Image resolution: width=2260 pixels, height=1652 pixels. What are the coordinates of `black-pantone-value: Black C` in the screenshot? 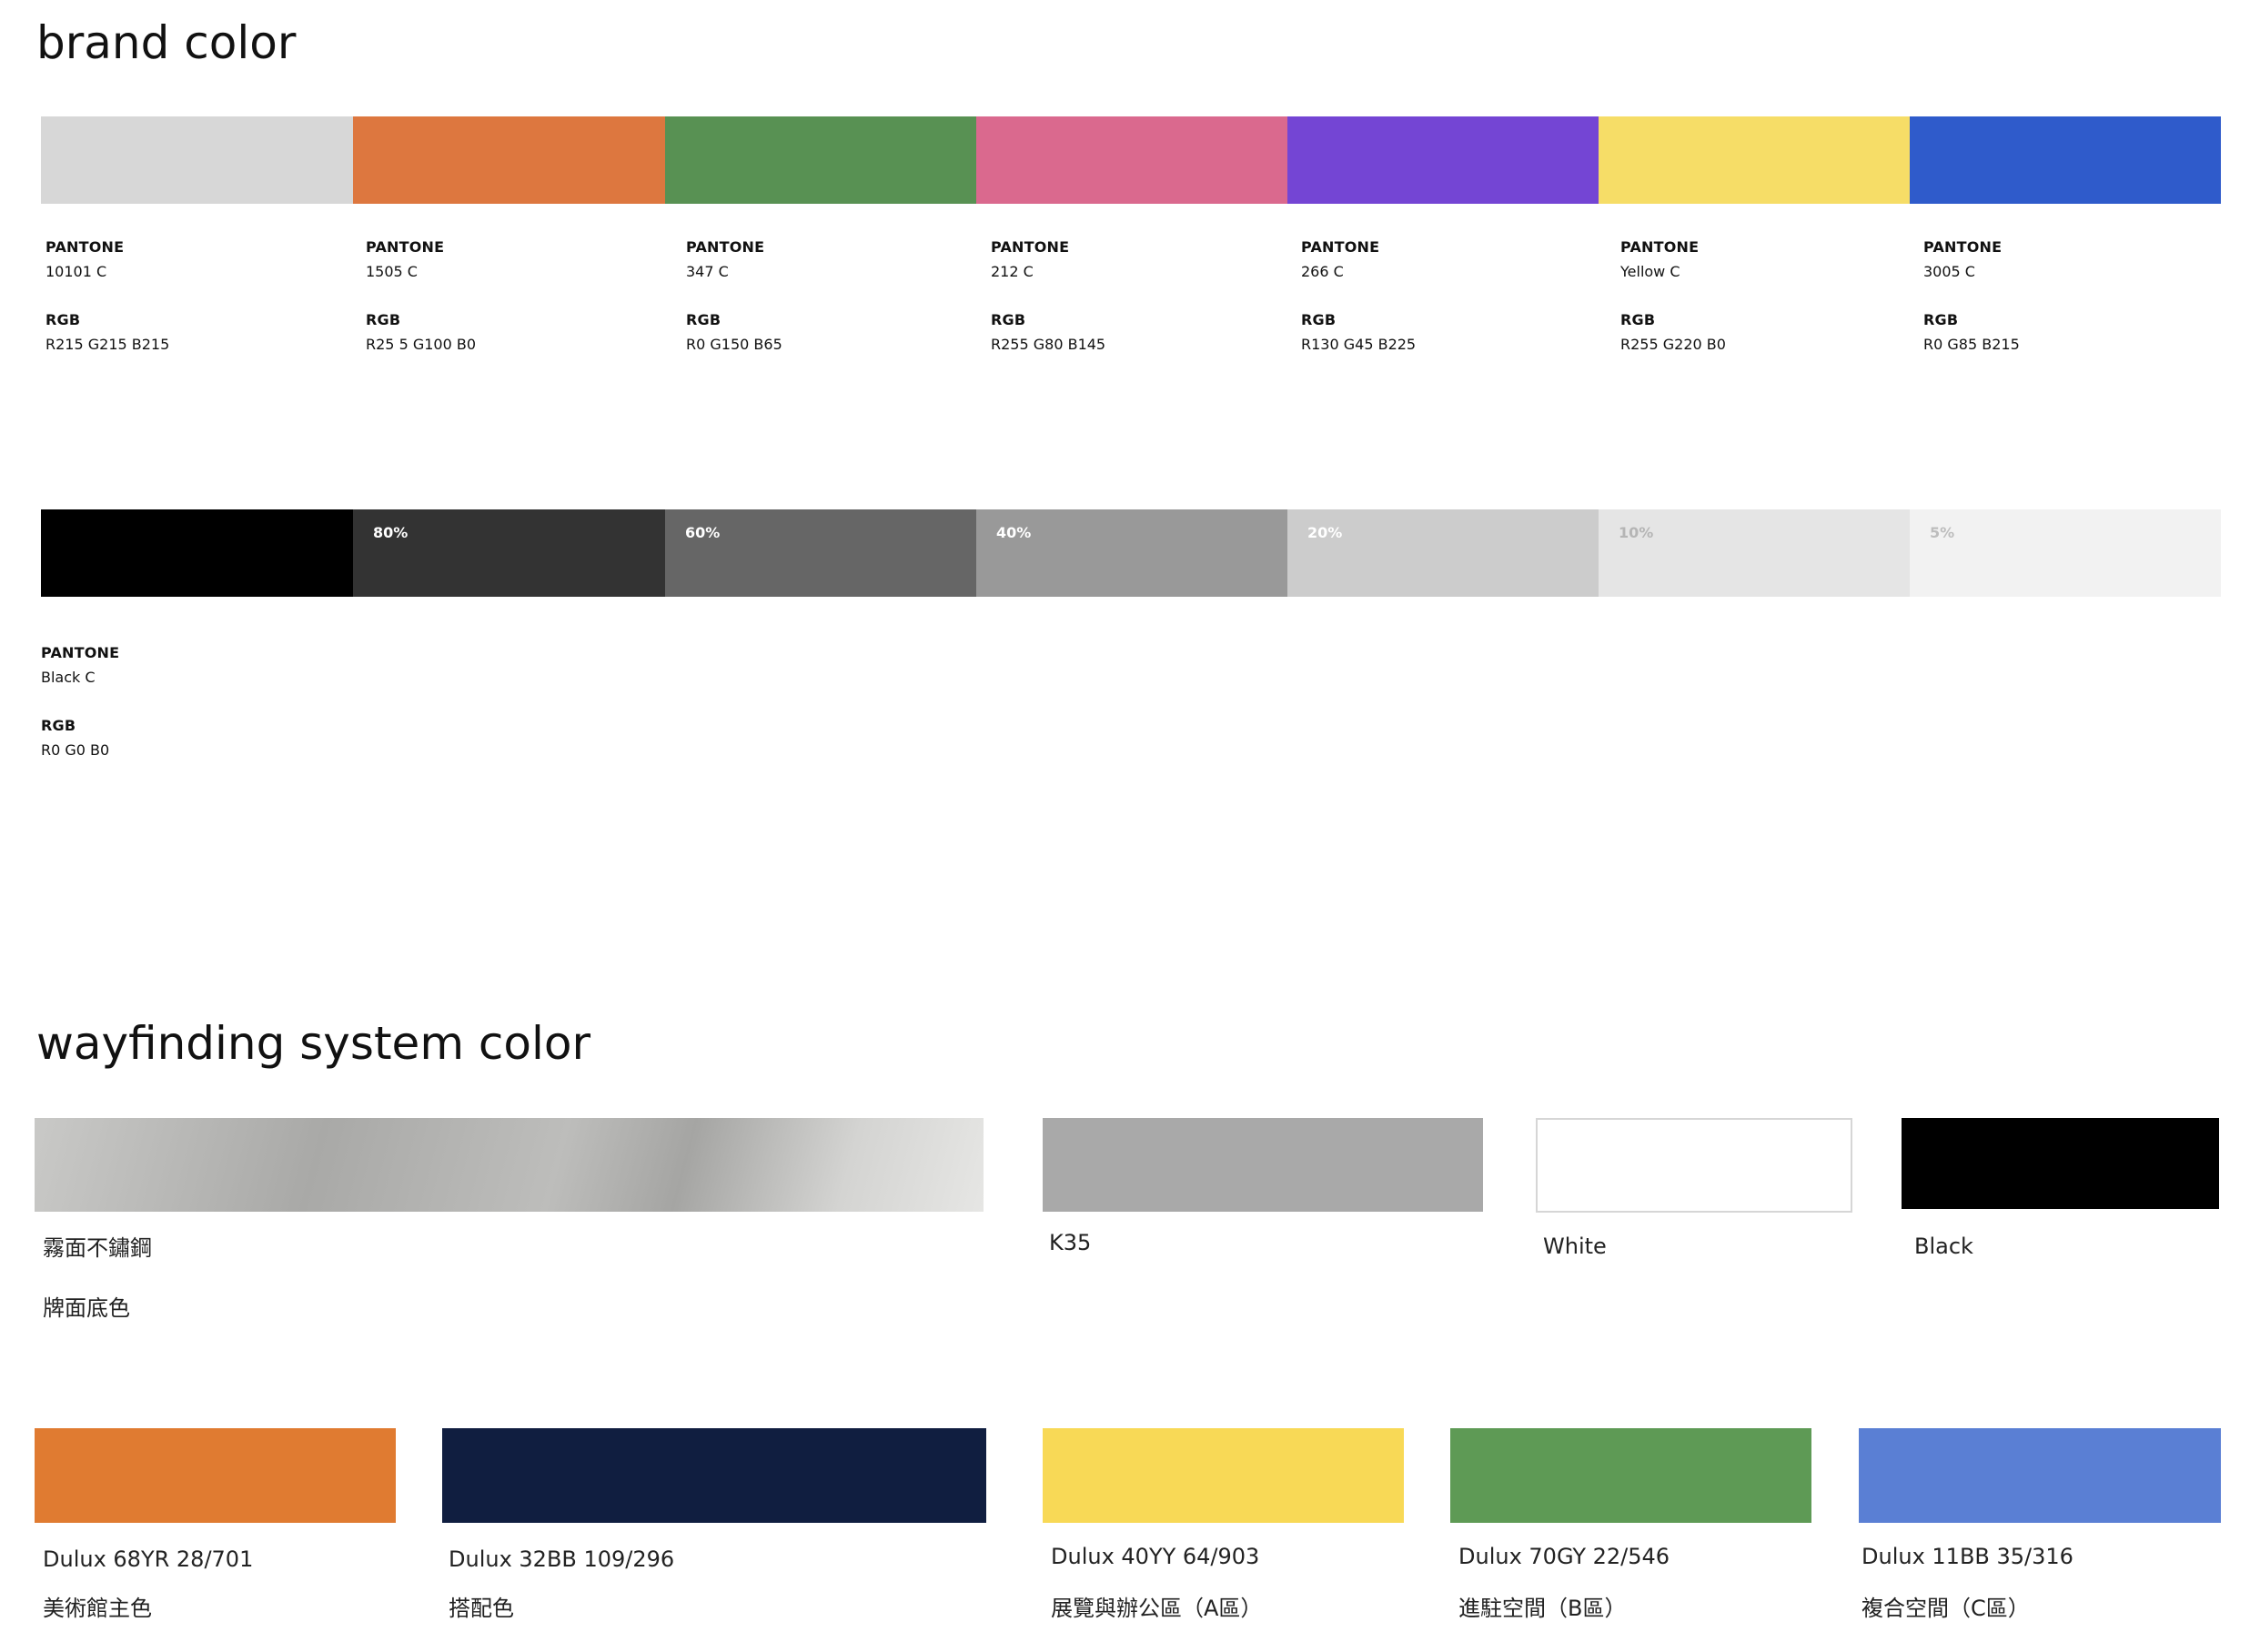 It's located at (69, 677).